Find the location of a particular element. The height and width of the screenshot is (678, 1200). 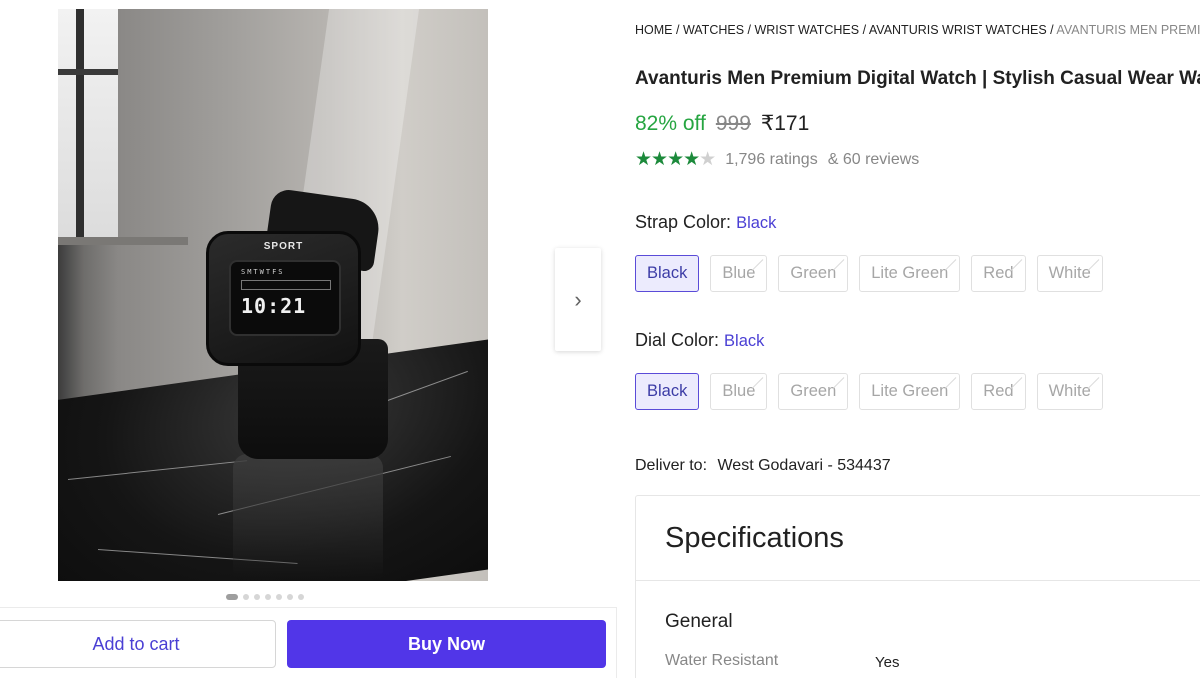

dial-color-selected: Black is located at coordinates (744, 341).